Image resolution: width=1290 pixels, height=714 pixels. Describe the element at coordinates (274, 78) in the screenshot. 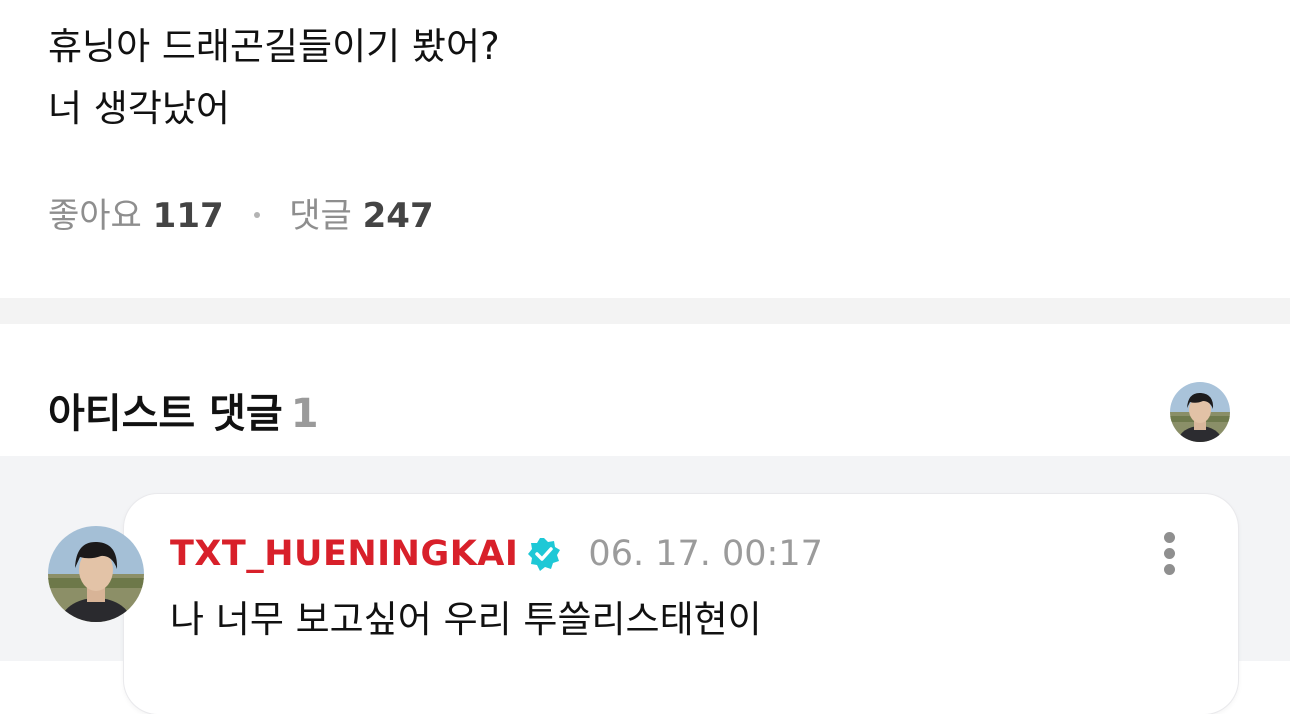

I see `post-body: 휴닝아 드래곤길들이기 봤어? 너 생각났어` at that location.